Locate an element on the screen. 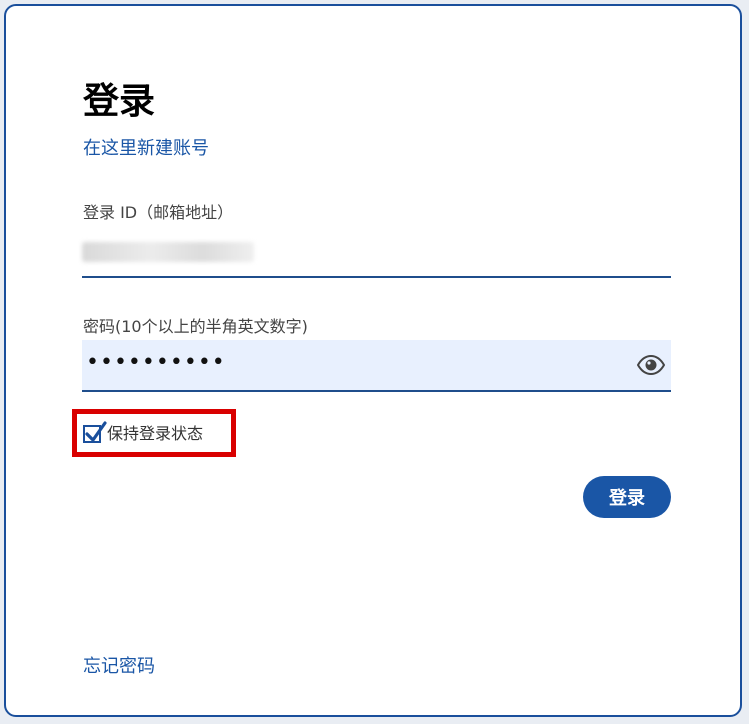  forgot-password-link: 忘记密码 is located at coordinates (119, 667).